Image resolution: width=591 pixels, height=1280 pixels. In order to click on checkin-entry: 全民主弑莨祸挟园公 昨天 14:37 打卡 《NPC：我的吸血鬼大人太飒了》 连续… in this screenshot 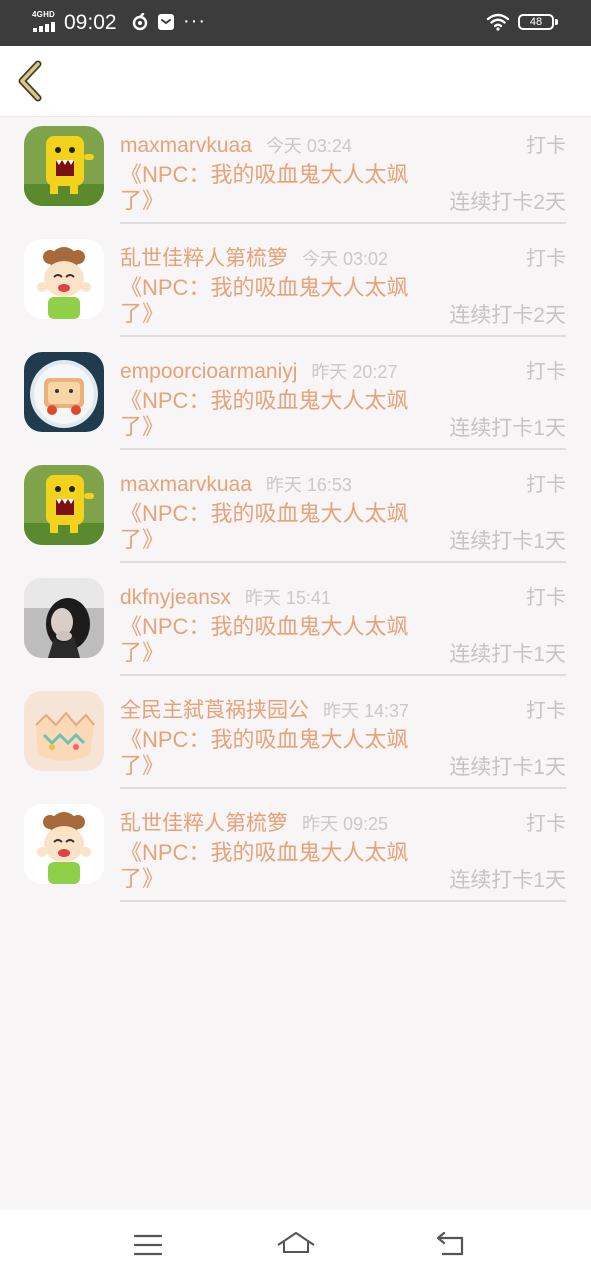, I will do `click(343, 736)`.